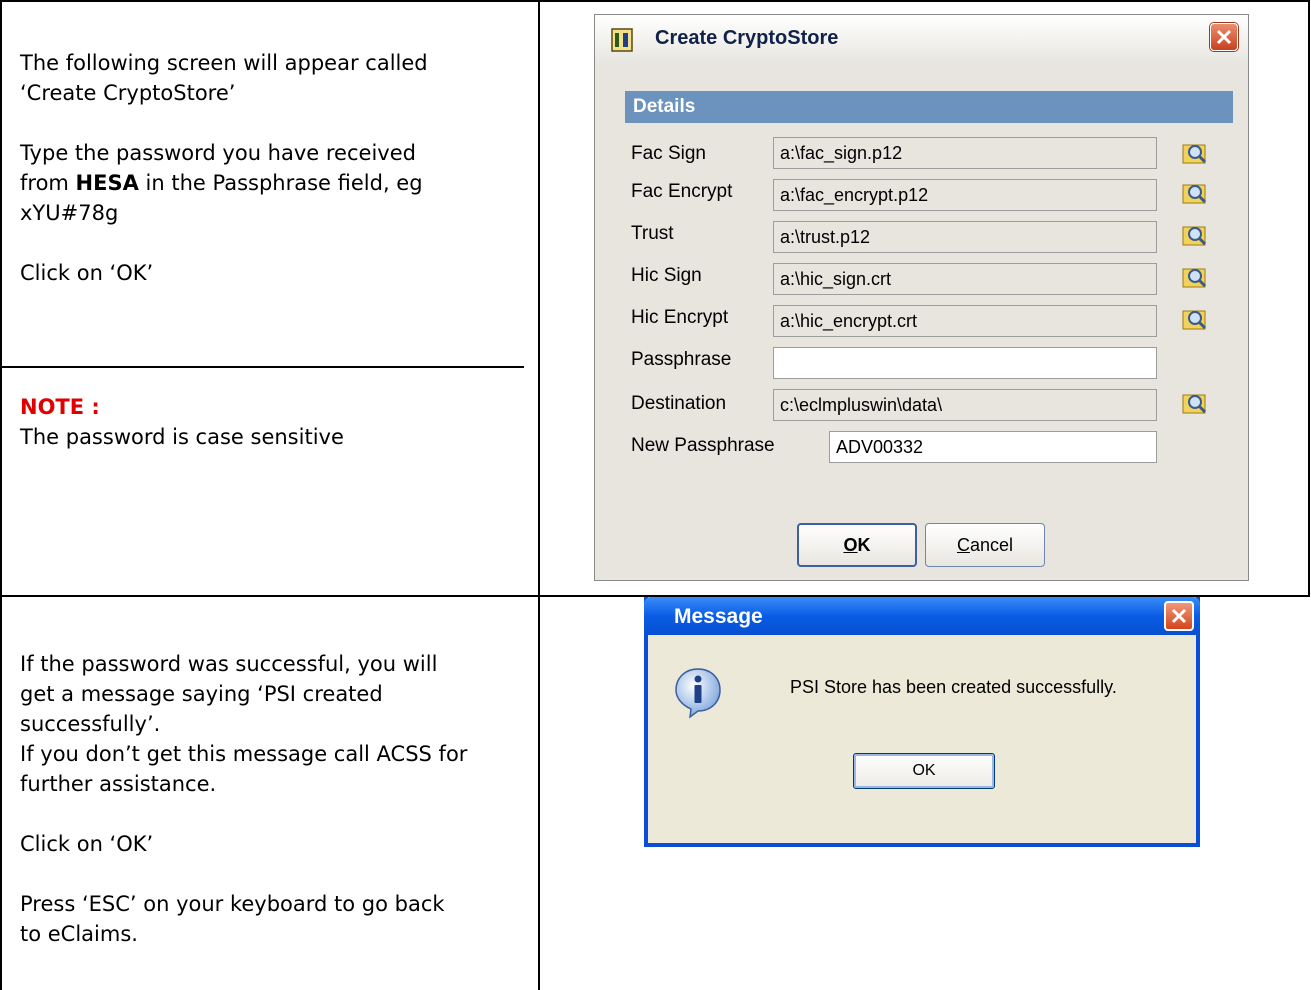 The image size is (1311, 990). I want to click on fac-sign-label: Fac Sign, so click(668, 153).